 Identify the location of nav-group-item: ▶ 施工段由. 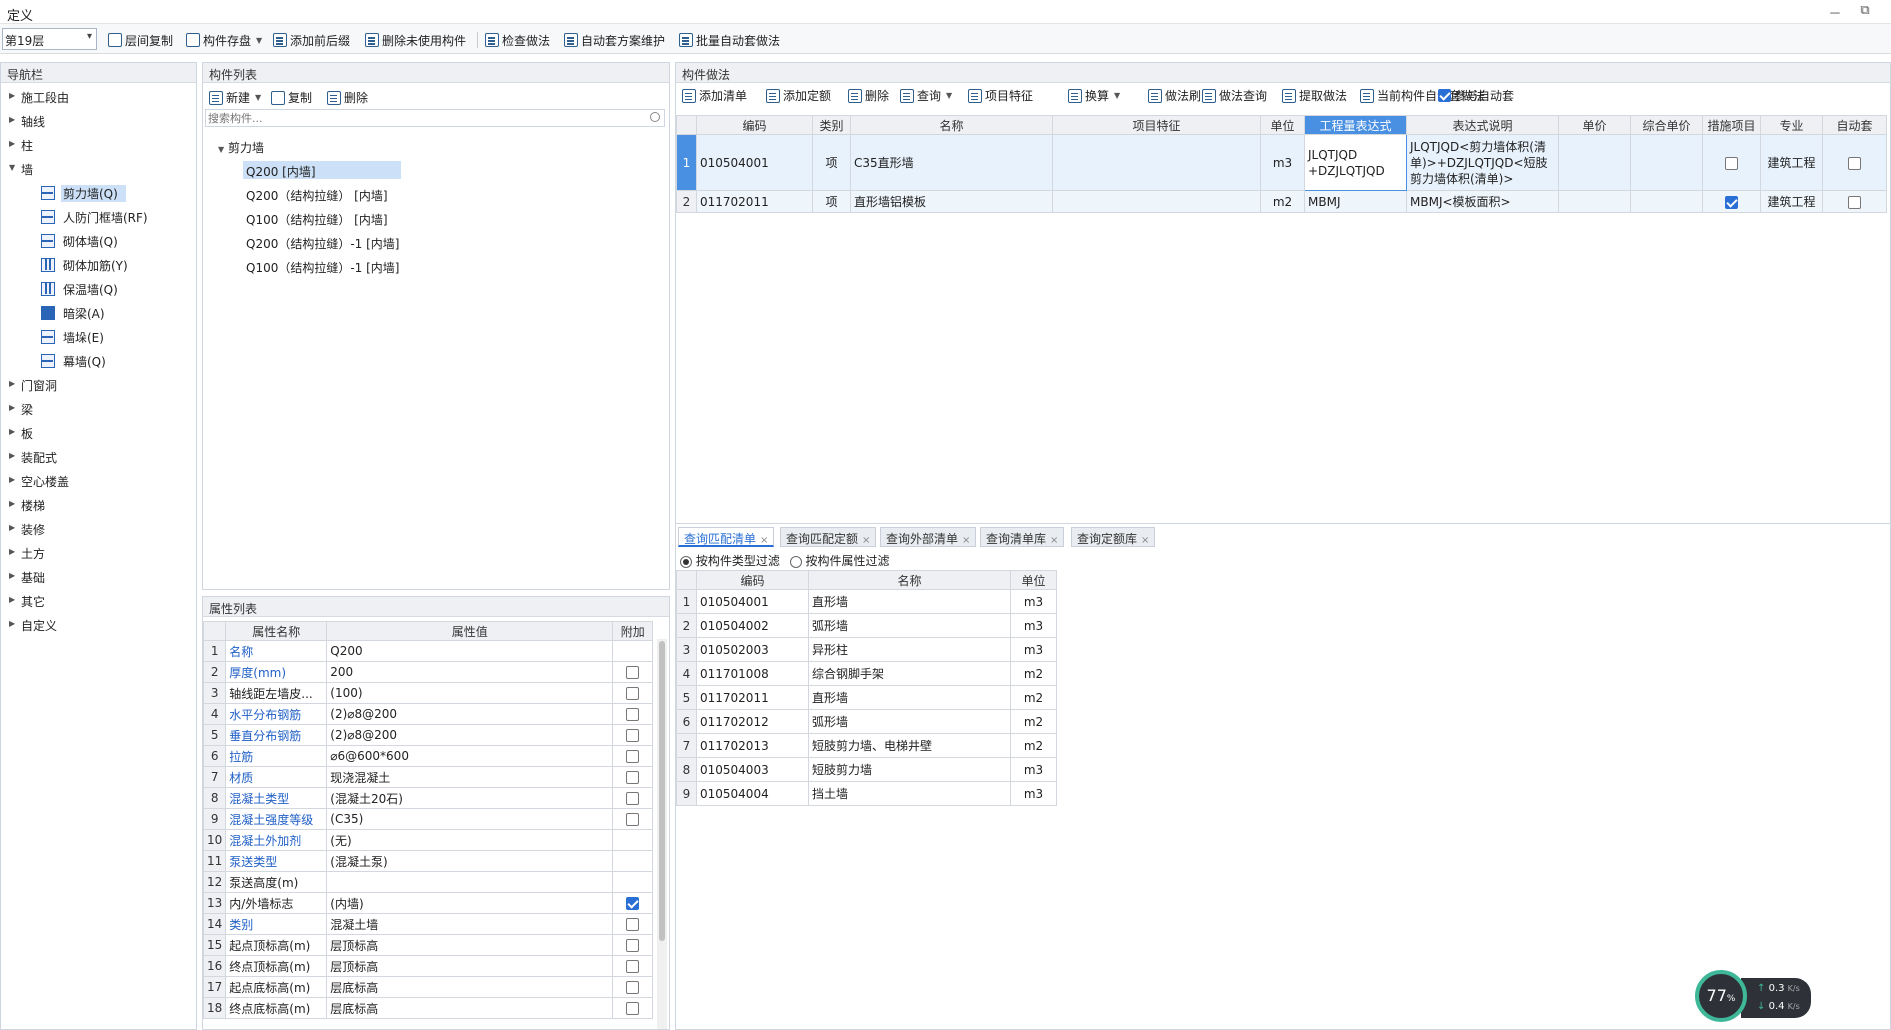
(98, 97).